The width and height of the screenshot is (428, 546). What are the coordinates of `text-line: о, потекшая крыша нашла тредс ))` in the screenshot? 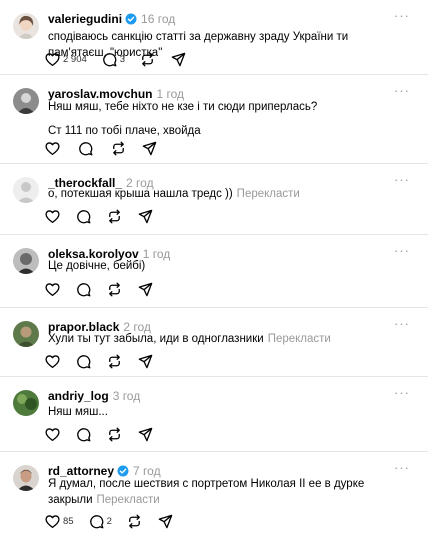 It's located at (140, 194).